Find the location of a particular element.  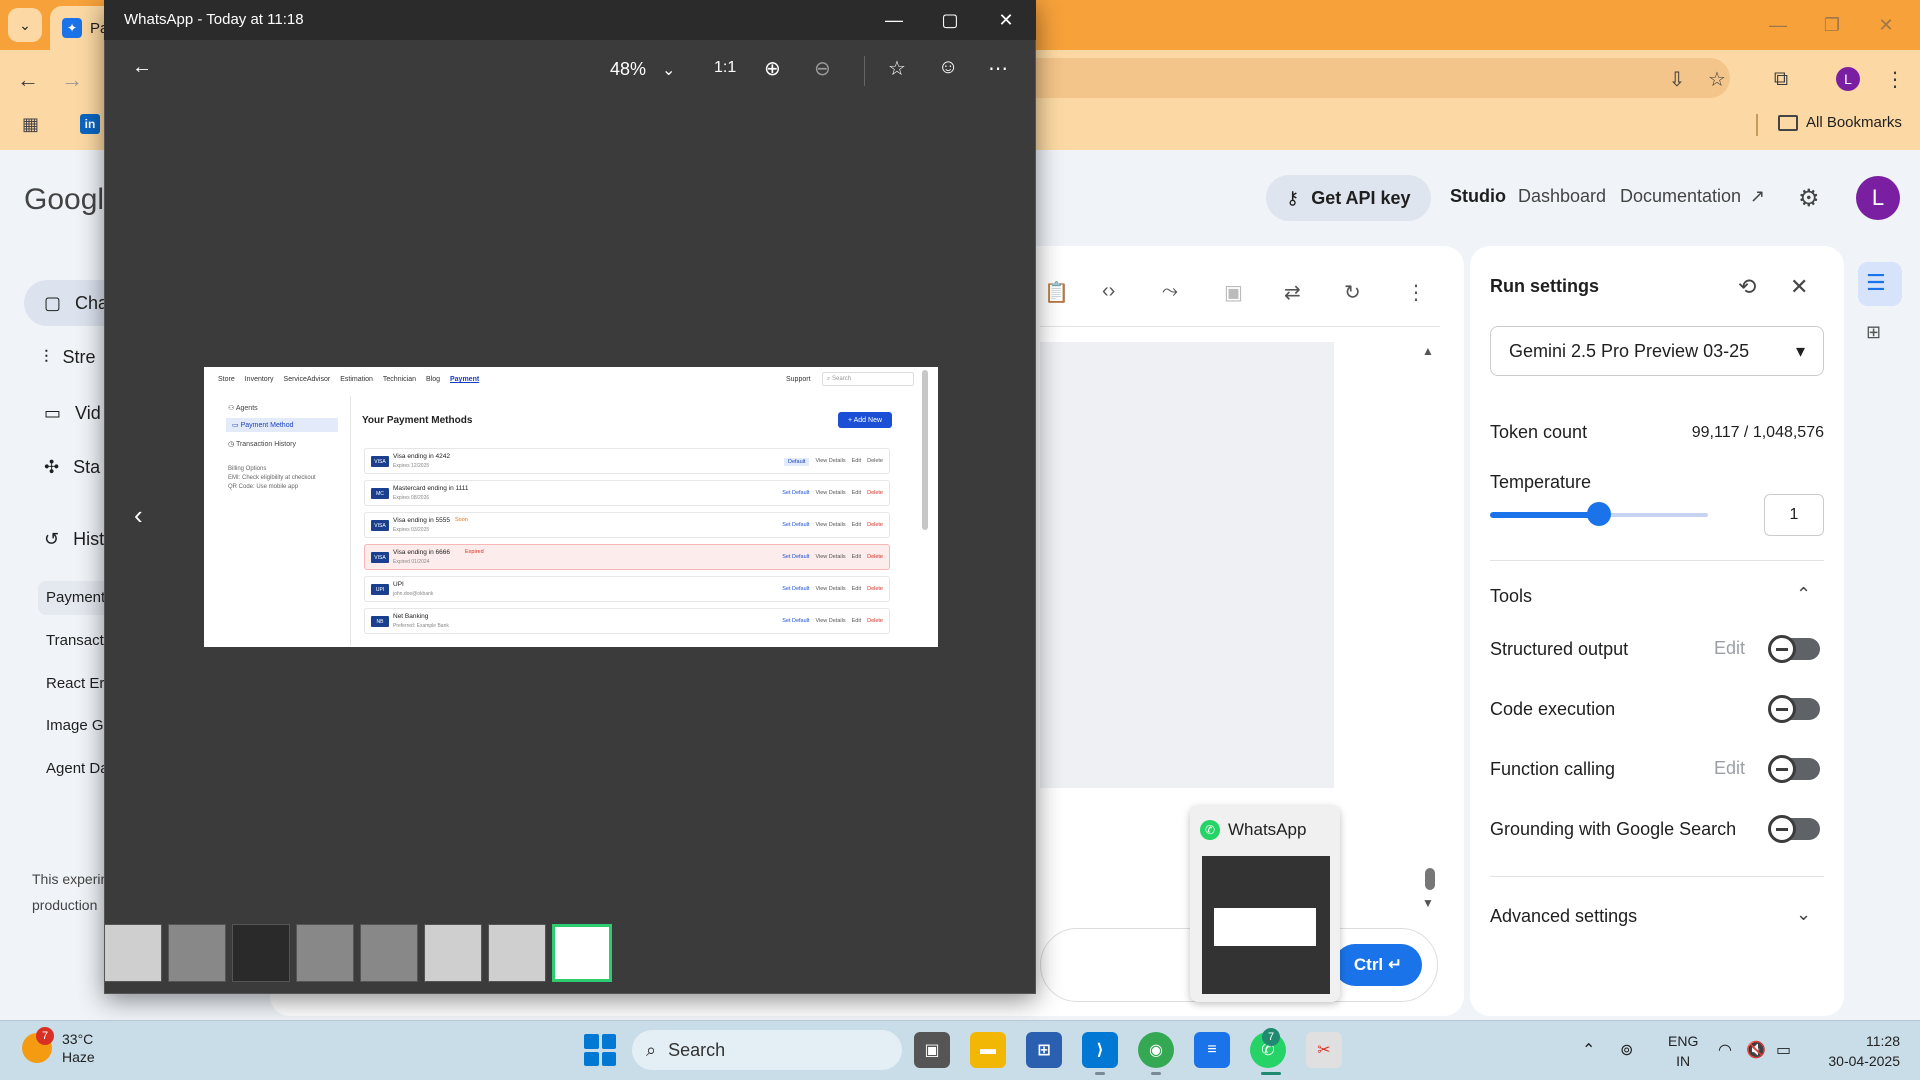

actual-size-icon: 1:1 is located at coordinates (725, 68).